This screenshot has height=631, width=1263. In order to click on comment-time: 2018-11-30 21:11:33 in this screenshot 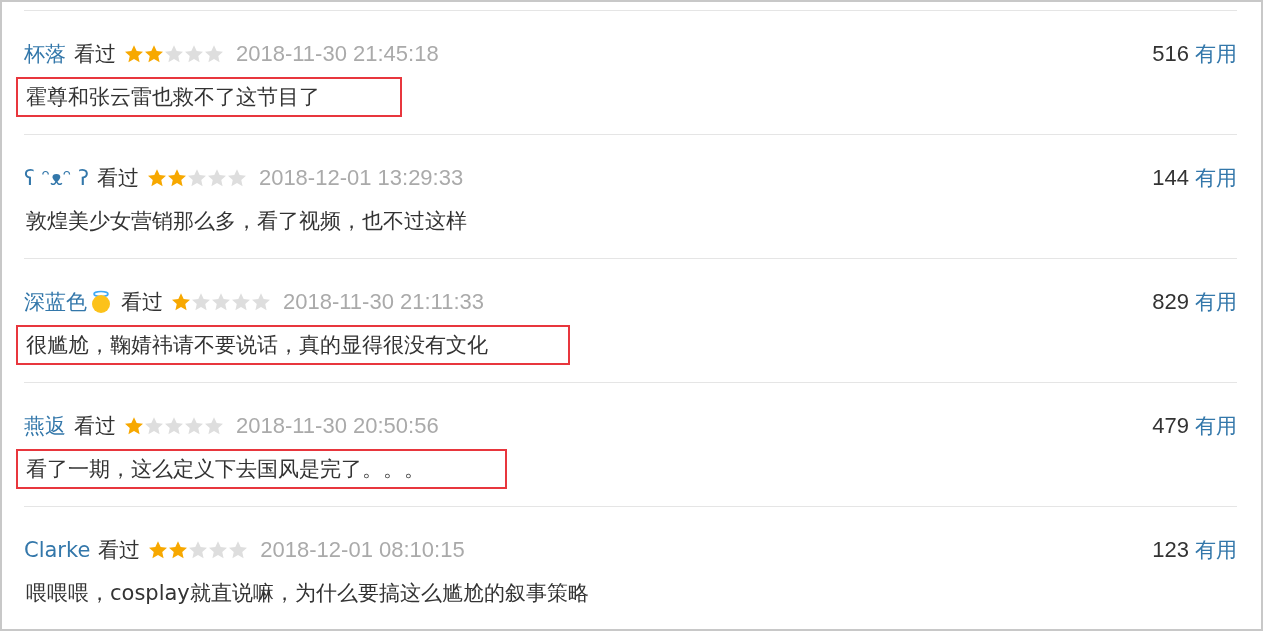, I will do `click(384, 302)`.